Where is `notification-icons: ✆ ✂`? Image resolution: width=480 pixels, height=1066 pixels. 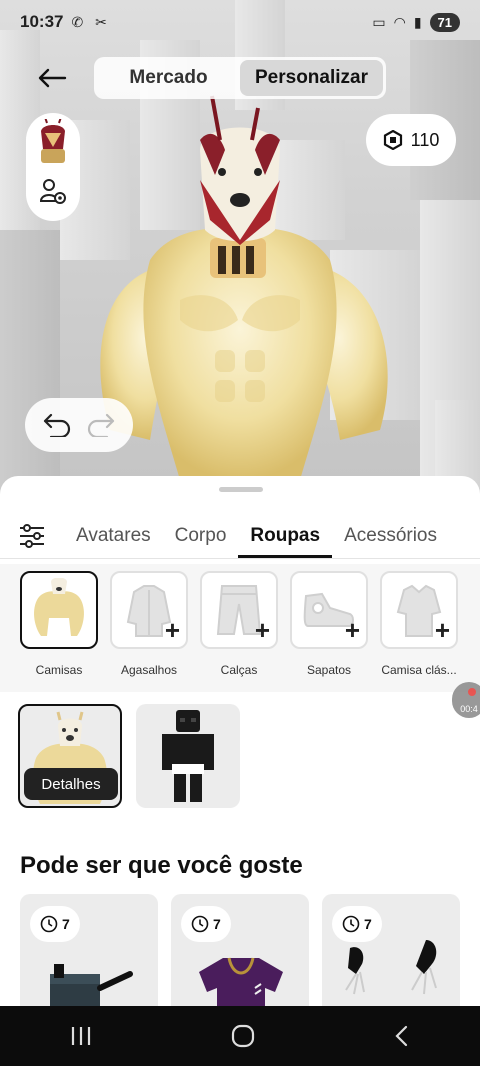 notification-icons: ✆ ✂ is located at coordinates (91, 21).